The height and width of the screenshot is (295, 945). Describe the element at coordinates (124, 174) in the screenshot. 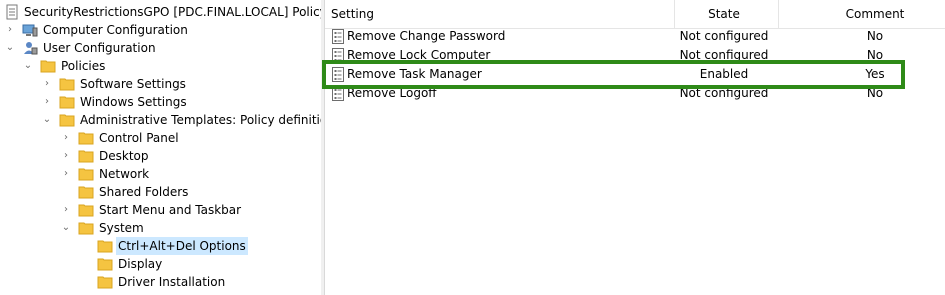

I see `tree-label: Network` at that location.